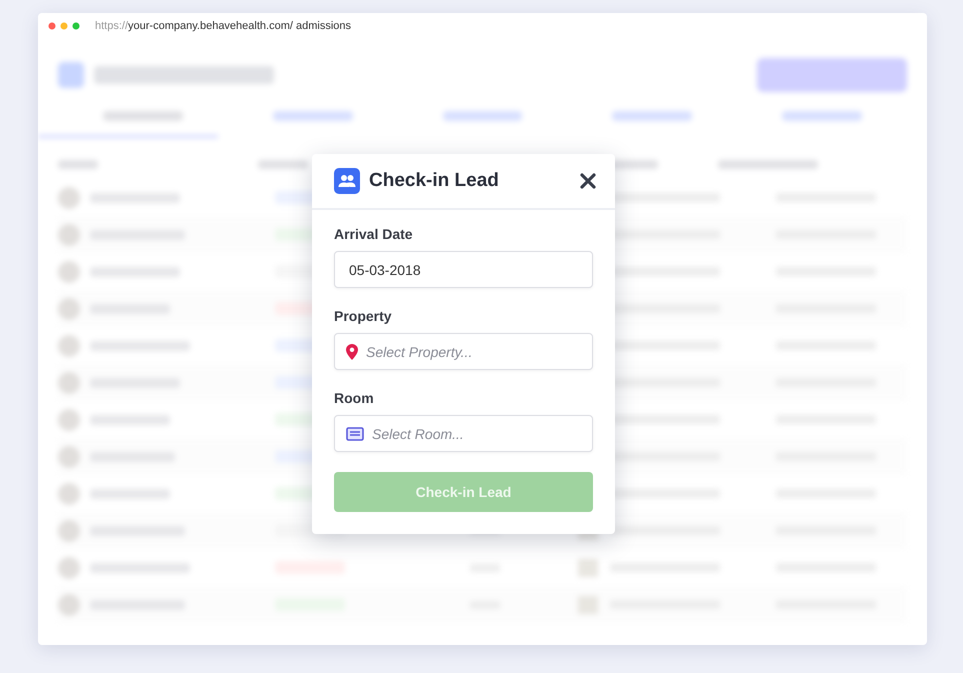 Image resolution: width=963 pixels, height=673 pixels. What do you see at coordinates (347, 181) in the screenshot?
I see `people-icon` at bounding box center [347, 181].